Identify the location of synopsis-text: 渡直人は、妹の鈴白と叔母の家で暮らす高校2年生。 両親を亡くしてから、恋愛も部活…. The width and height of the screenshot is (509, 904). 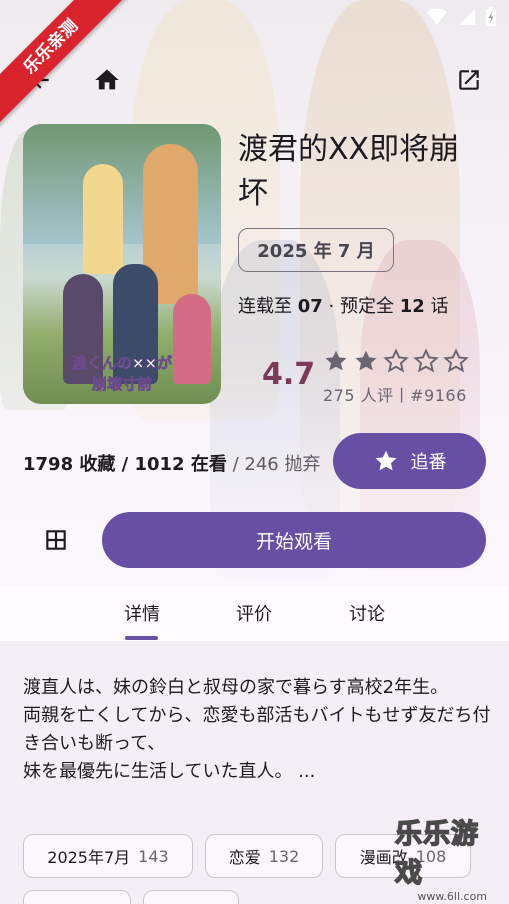
(258, 730).